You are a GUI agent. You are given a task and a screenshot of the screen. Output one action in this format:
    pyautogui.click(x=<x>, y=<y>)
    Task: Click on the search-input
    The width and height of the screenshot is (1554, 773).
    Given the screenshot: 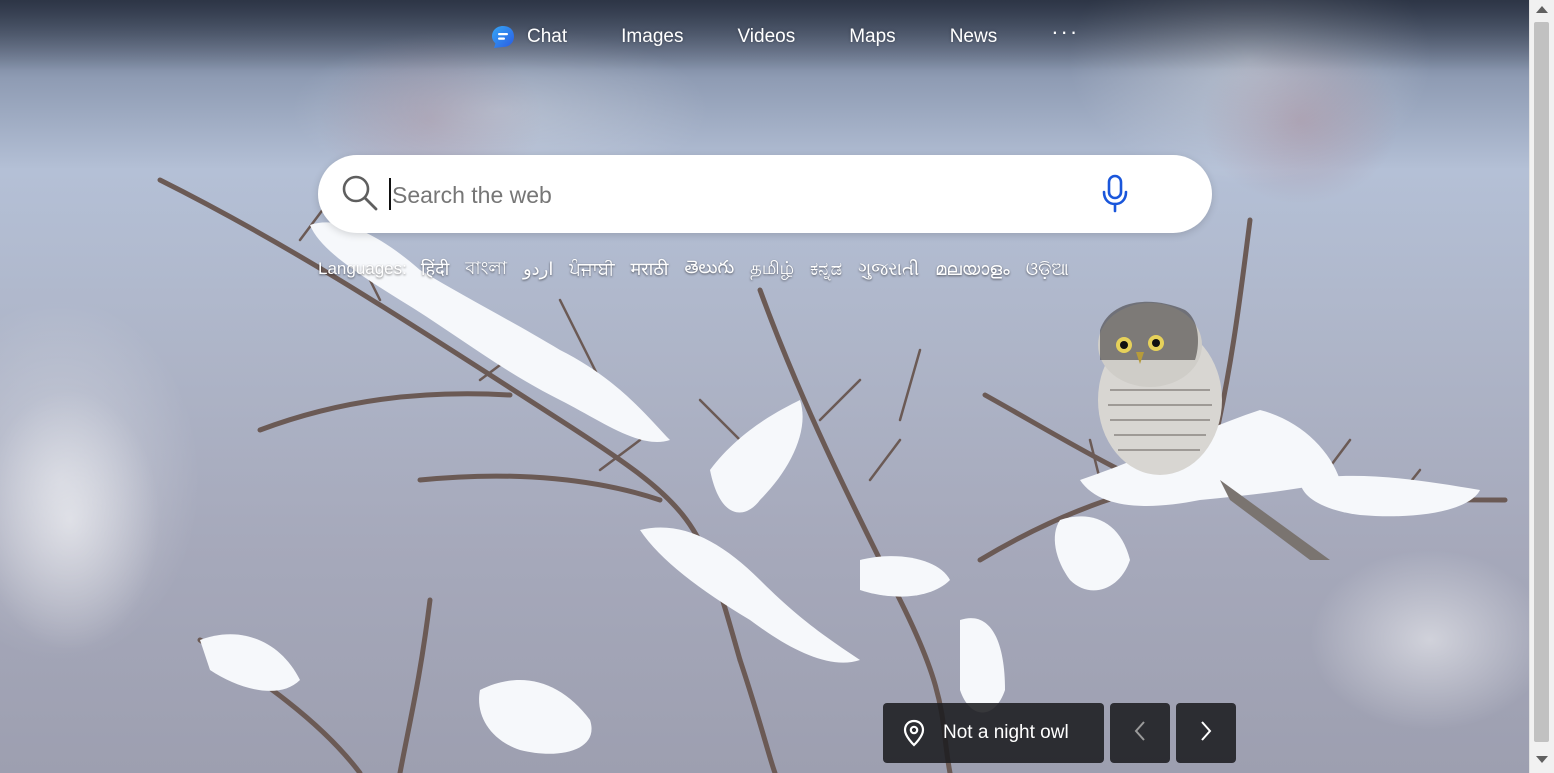 What is the action you would take?
    pyautogui.click(x=732, y=195)
    